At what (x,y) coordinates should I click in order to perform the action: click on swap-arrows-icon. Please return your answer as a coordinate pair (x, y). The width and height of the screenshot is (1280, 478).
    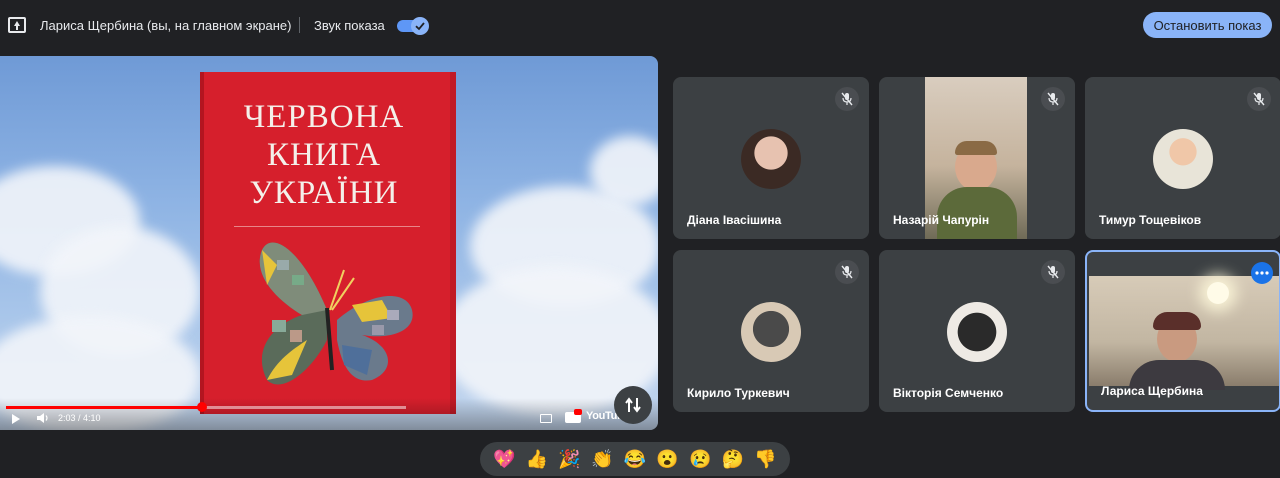
    Looking at the image, I should click on (633, 405).